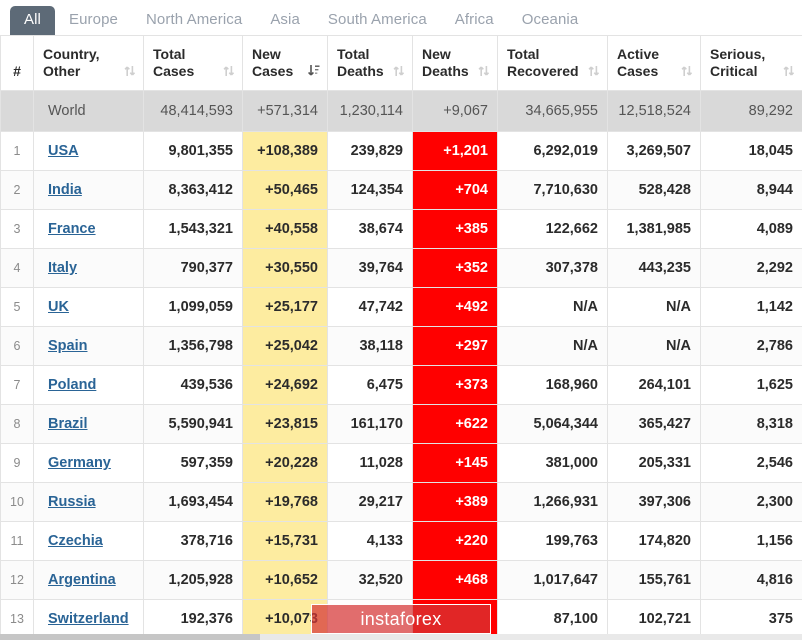 The width and height of the screenshot is (802, 640). What do you see at coordinates (62, 268) in the screenshot?
I see `country-link: Italy` at bounding box center [62, 268].